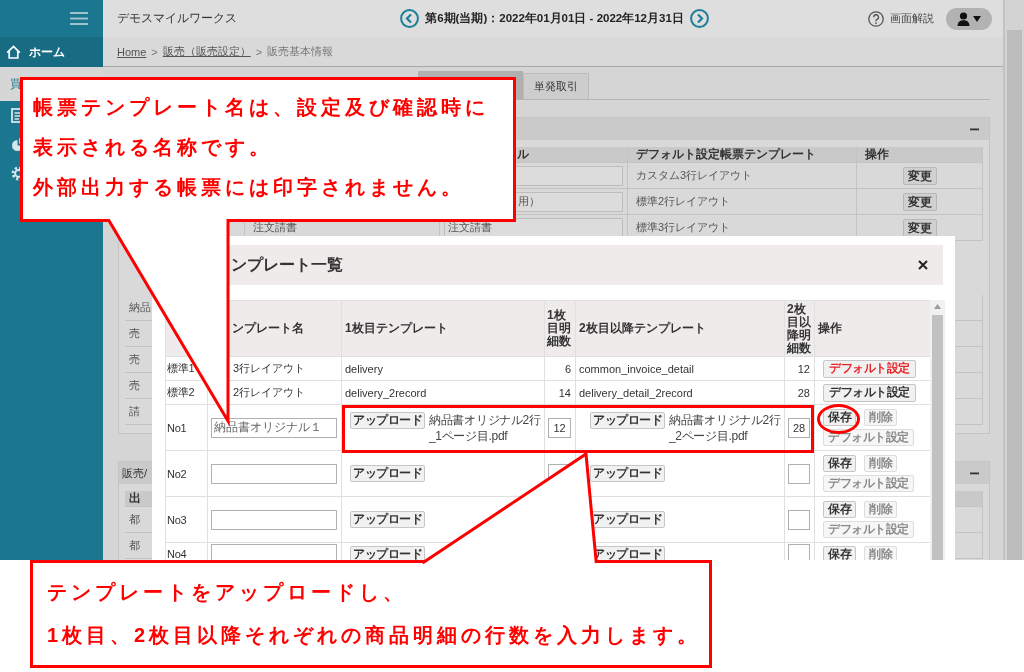  Describe the element at coordinates (132, 51) in the screenshot. I see `breadcrumb-link: Home` at that location.